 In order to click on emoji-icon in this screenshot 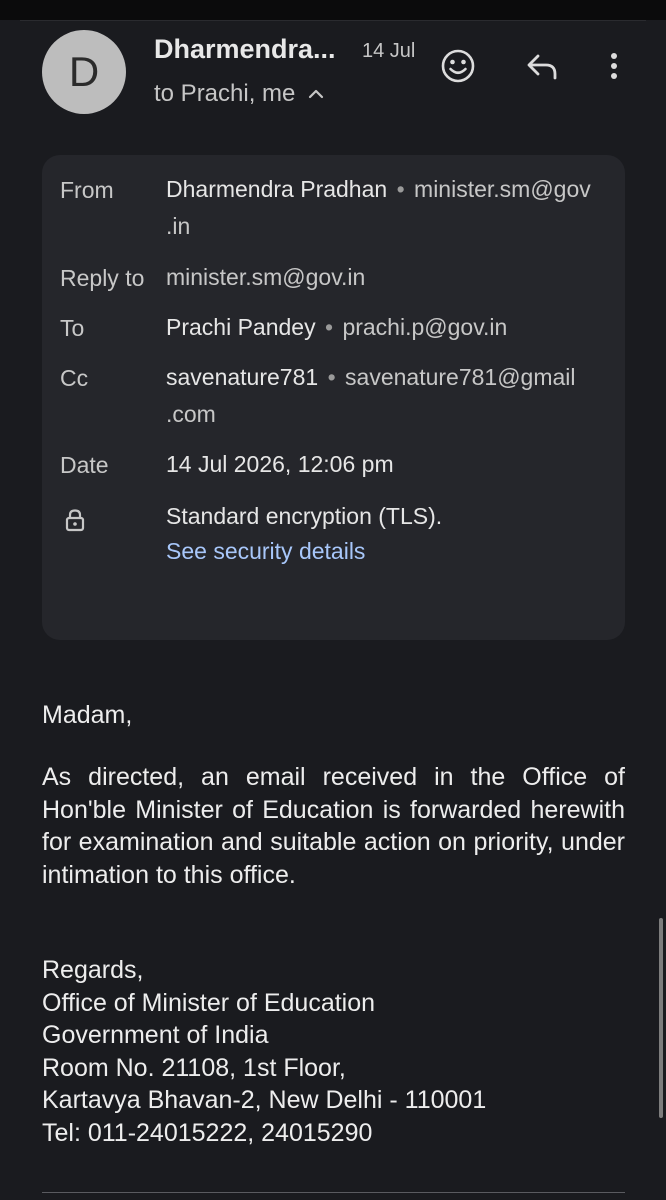, I will do `click(458, 68)`.